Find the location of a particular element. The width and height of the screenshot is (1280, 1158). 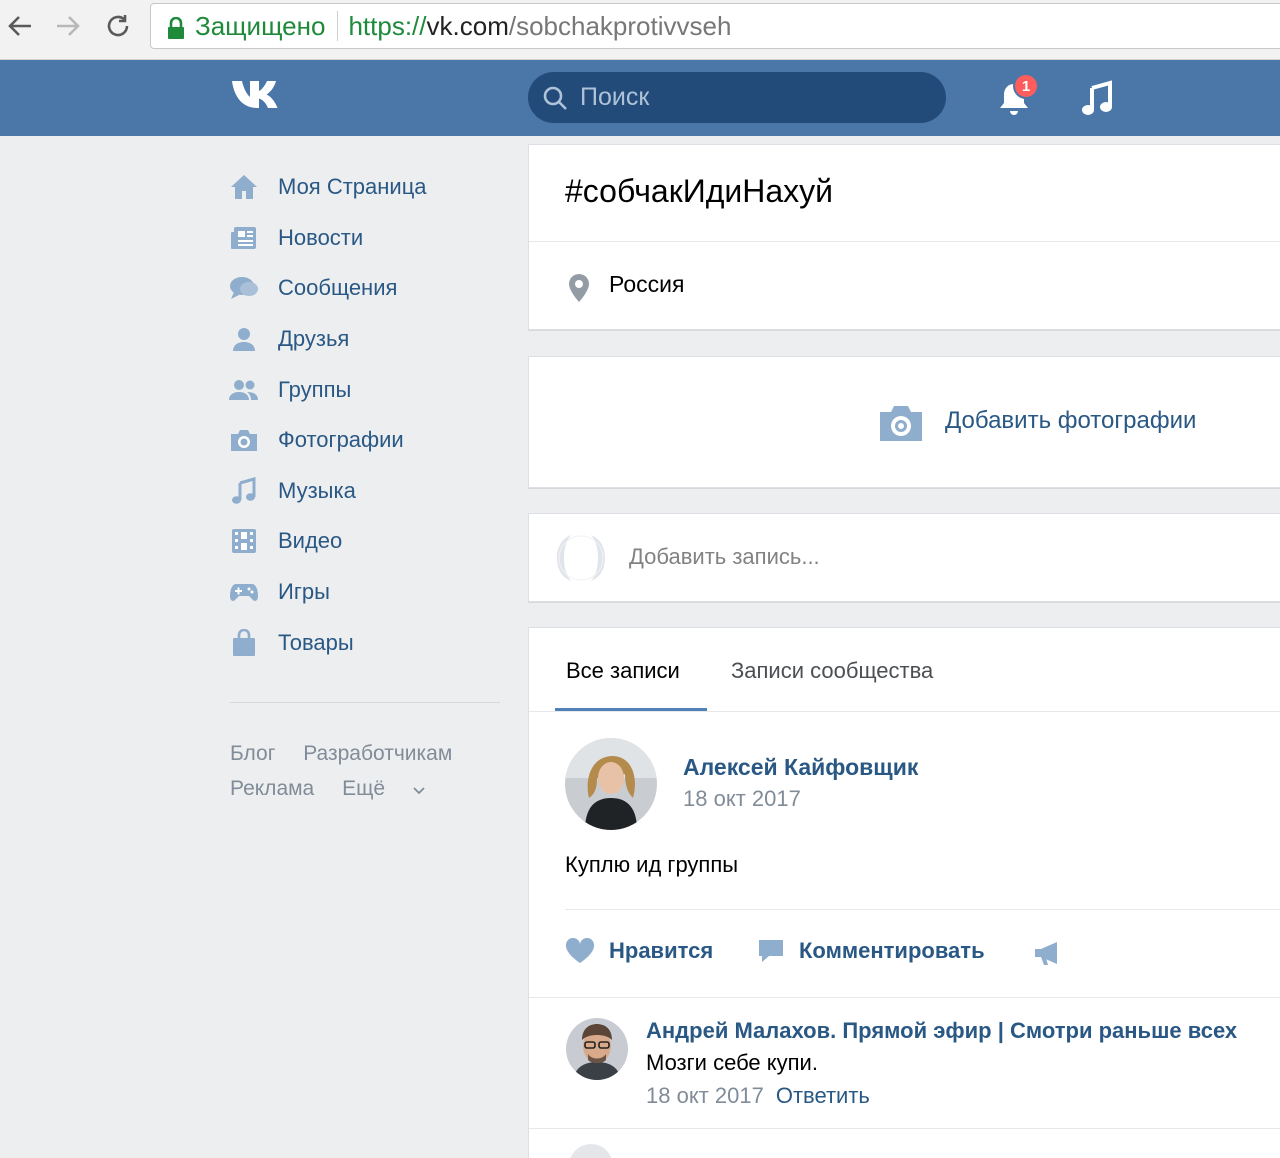

menu-label: Видео is located at coordinates (310, 541).